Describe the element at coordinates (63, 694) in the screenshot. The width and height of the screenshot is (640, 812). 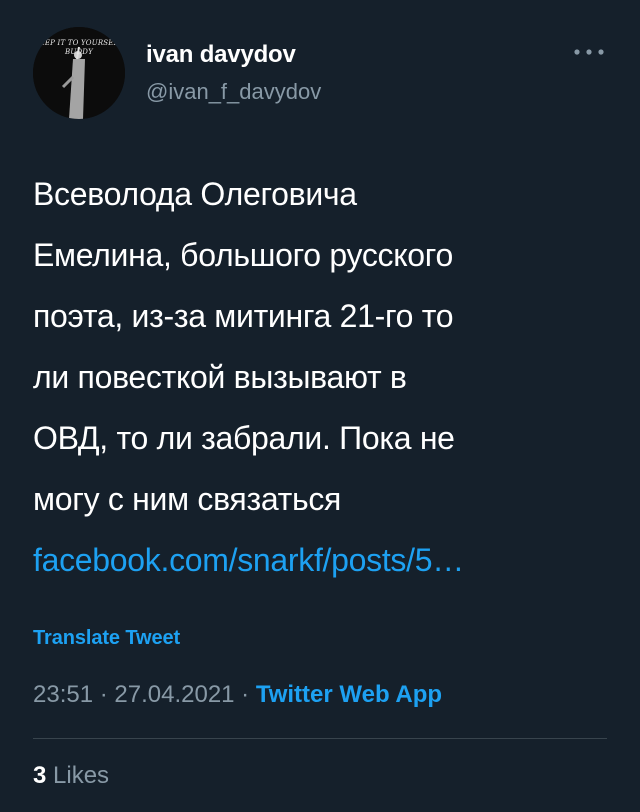
I see `tweet-time: 23:51` at that location.